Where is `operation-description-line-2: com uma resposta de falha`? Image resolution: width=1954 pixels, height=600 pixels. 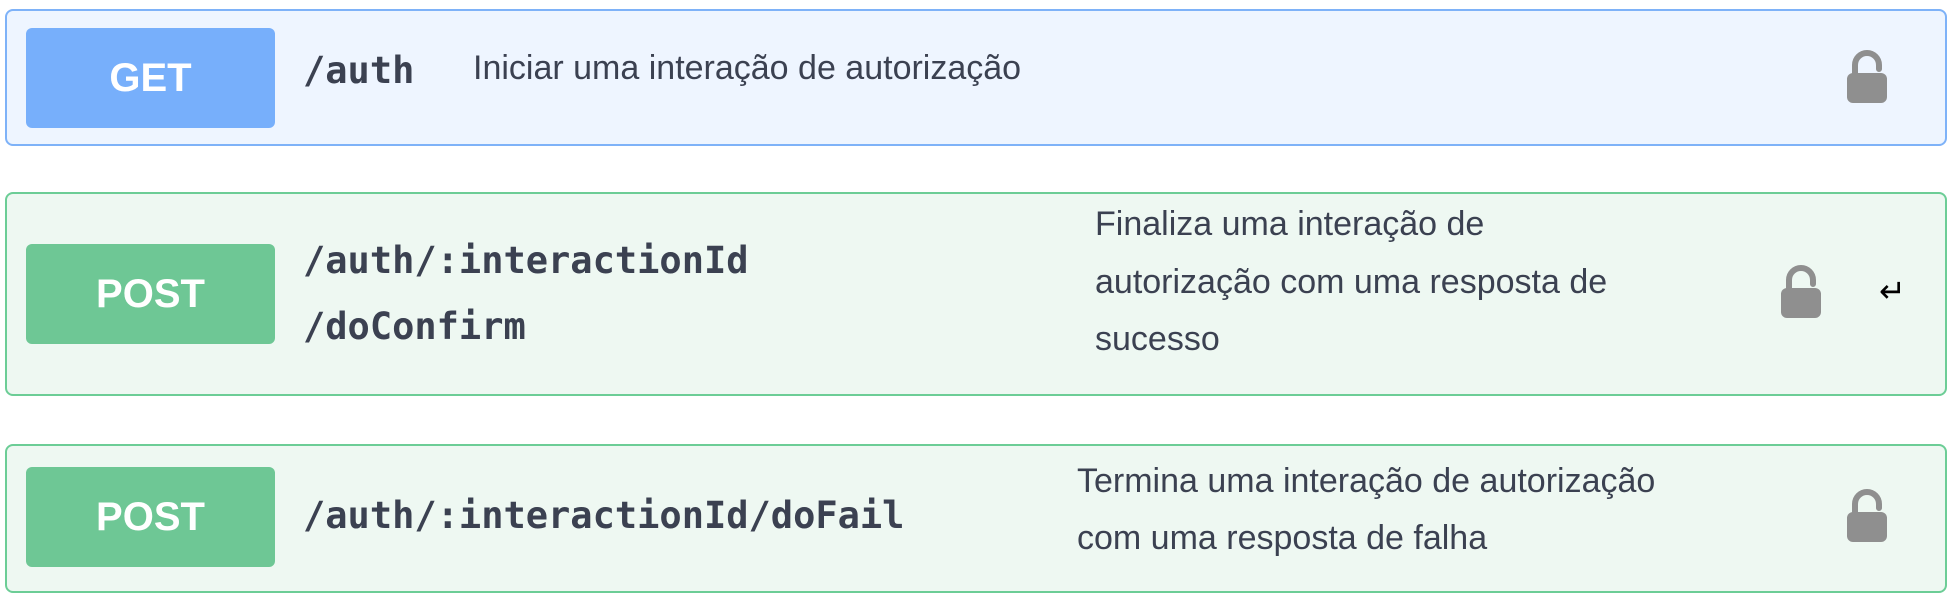
operation-description-line-2: com uma resposta de falha is located at coordinates (1282, 538).